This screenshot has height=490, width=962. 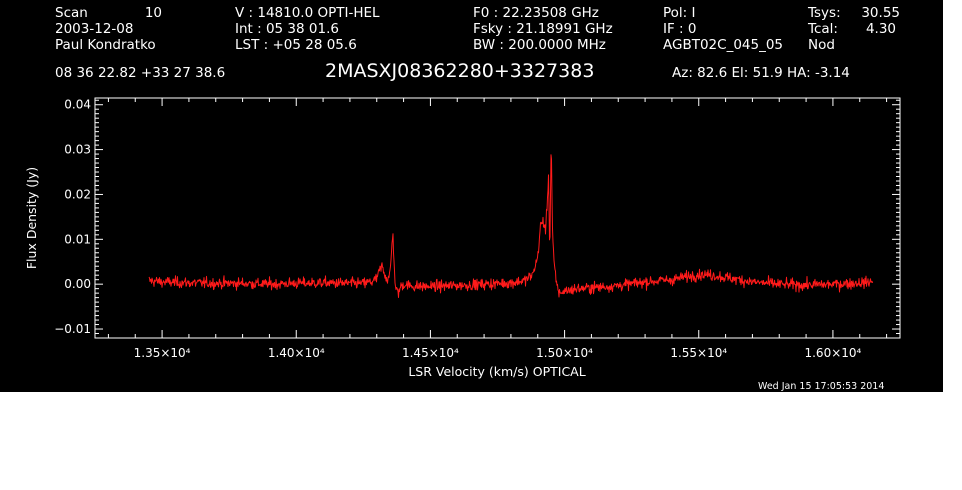 What do you see at coordinates (77, 150) in the screenshot?
I see `y-tick-label: 0.03` at bounding box center [77, 150].